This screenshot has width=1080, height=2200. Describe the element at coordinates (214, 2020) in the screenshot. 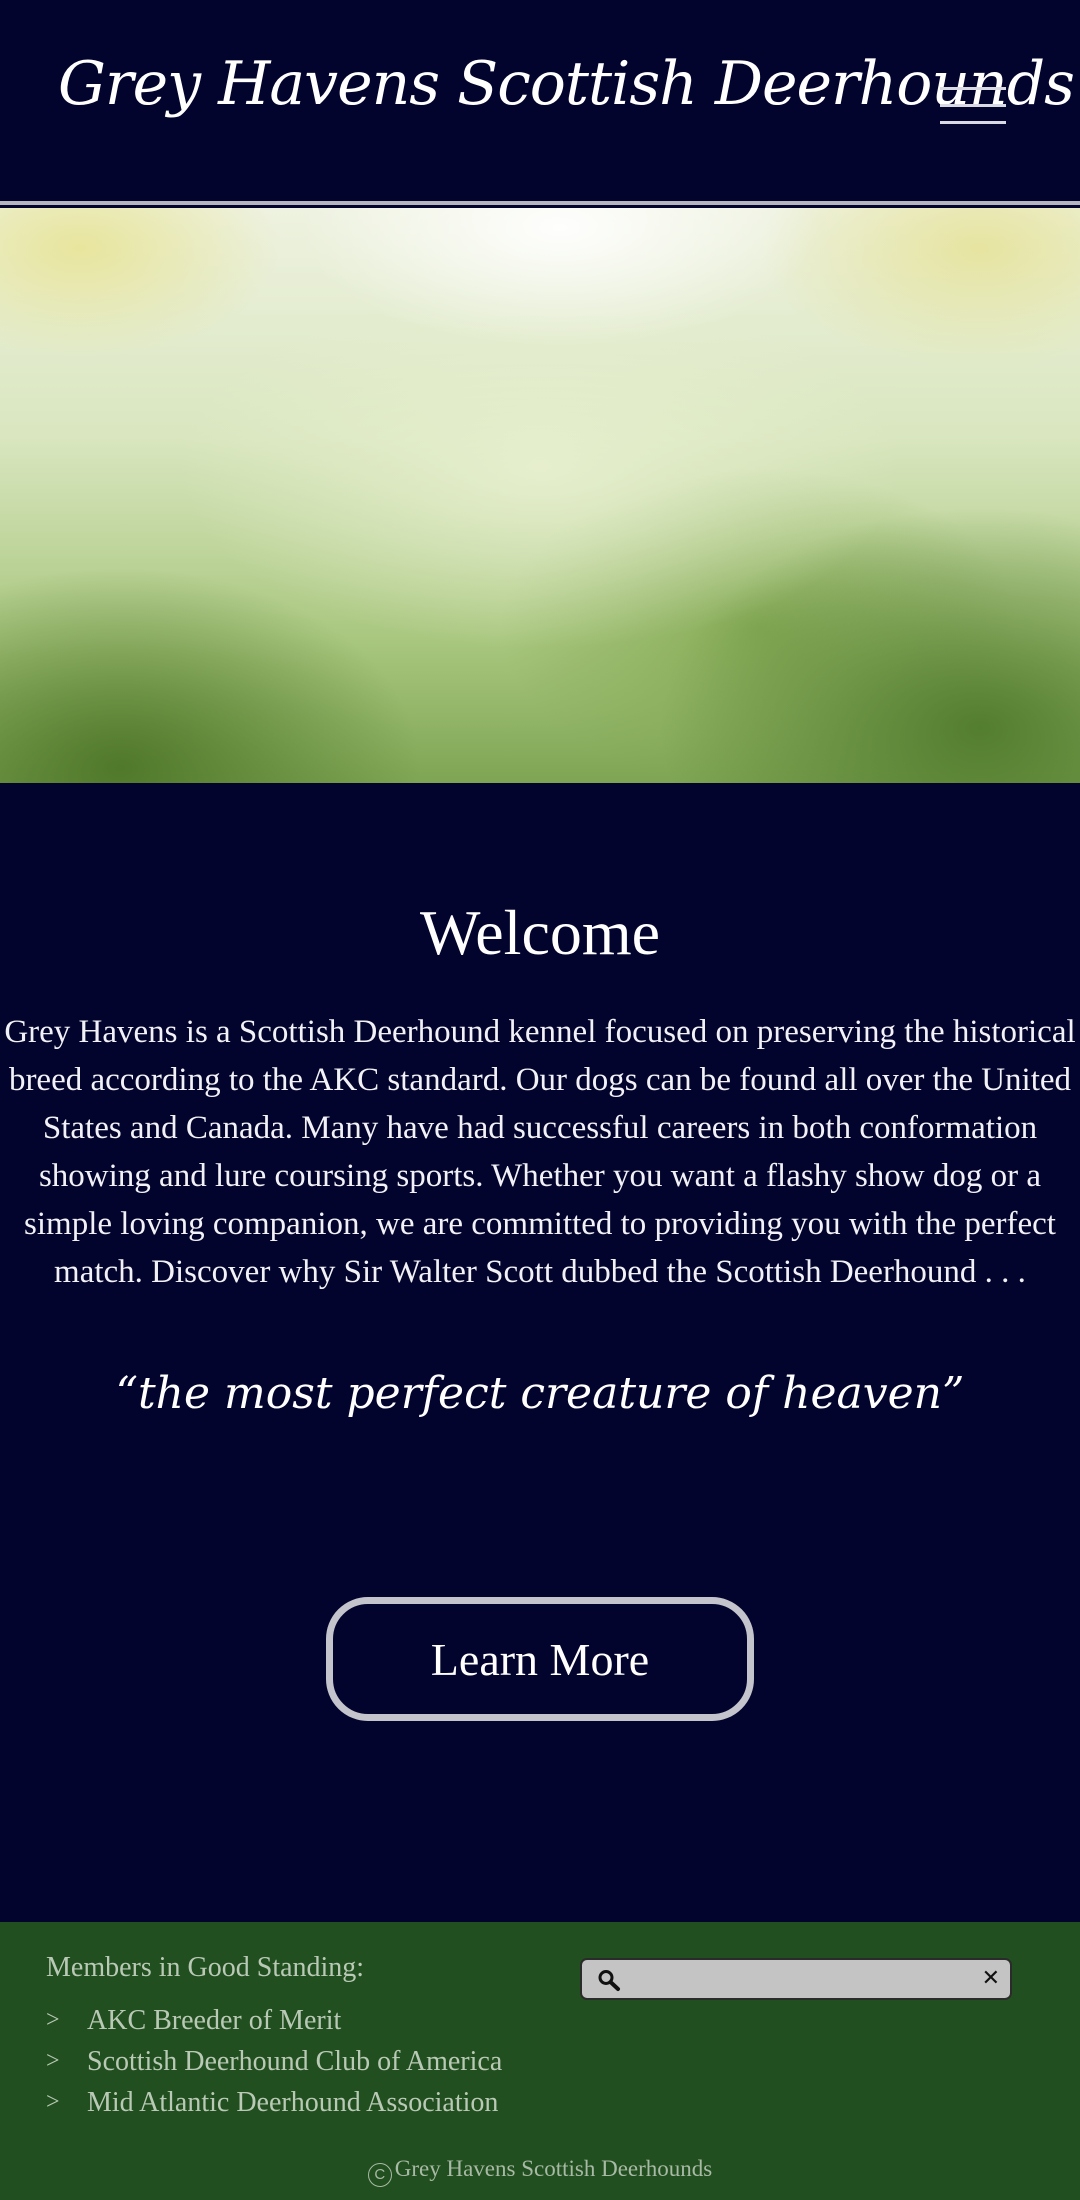

I see `member-akc-breeder-of-merit: AKC Breeder of Merit` at that location.